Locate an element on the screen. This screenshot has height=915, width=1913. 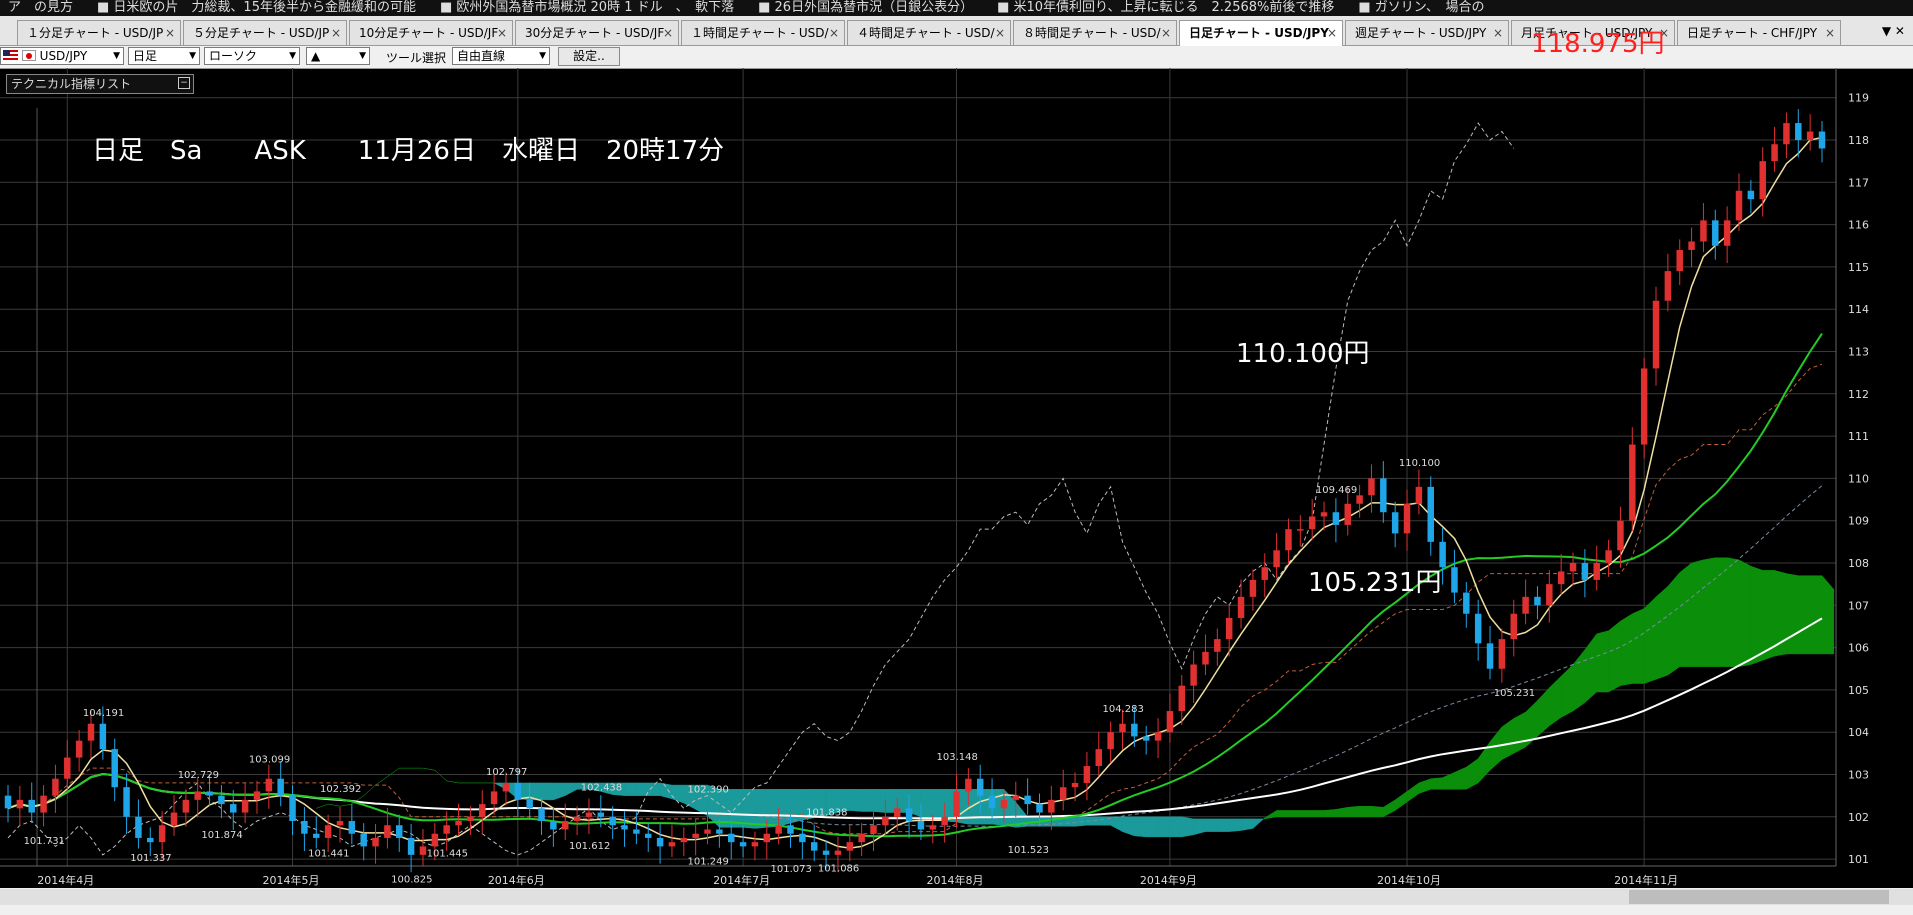
indicator-list-button: テクニカル指標リスト − is located at coordinates (100, 84).